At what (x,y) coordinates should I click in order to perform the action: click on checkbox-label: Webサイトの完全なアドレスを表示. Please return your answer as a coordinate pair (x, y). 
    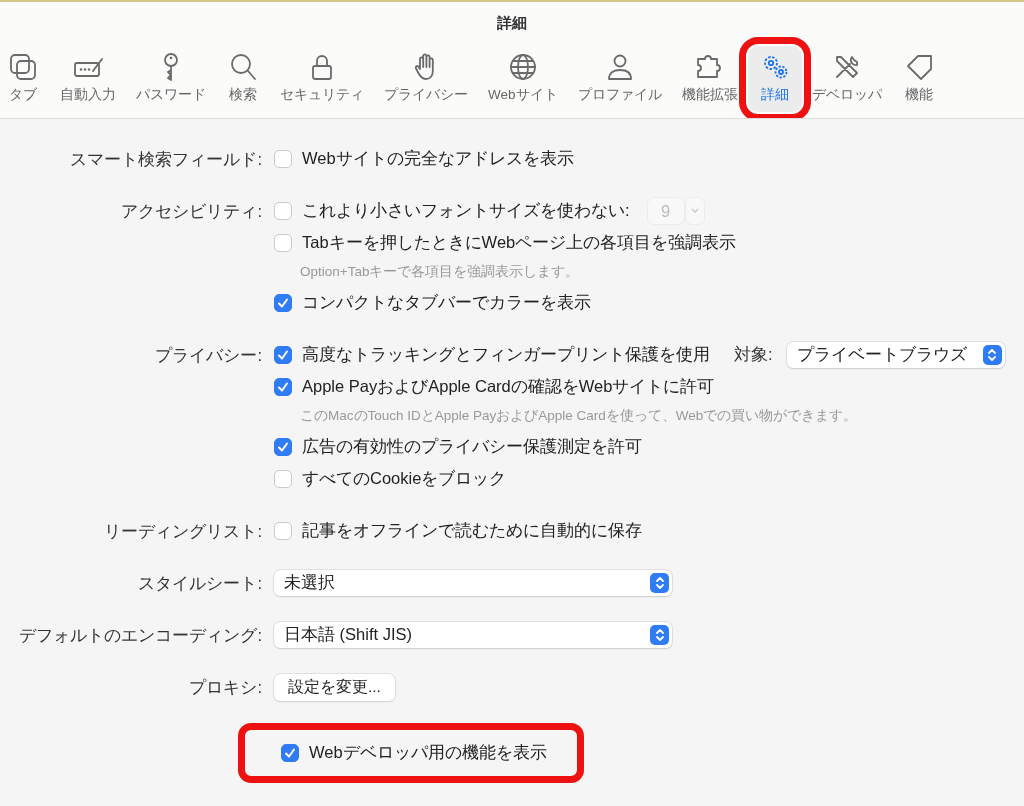
    Looking at the image, I should click on (438, 158).